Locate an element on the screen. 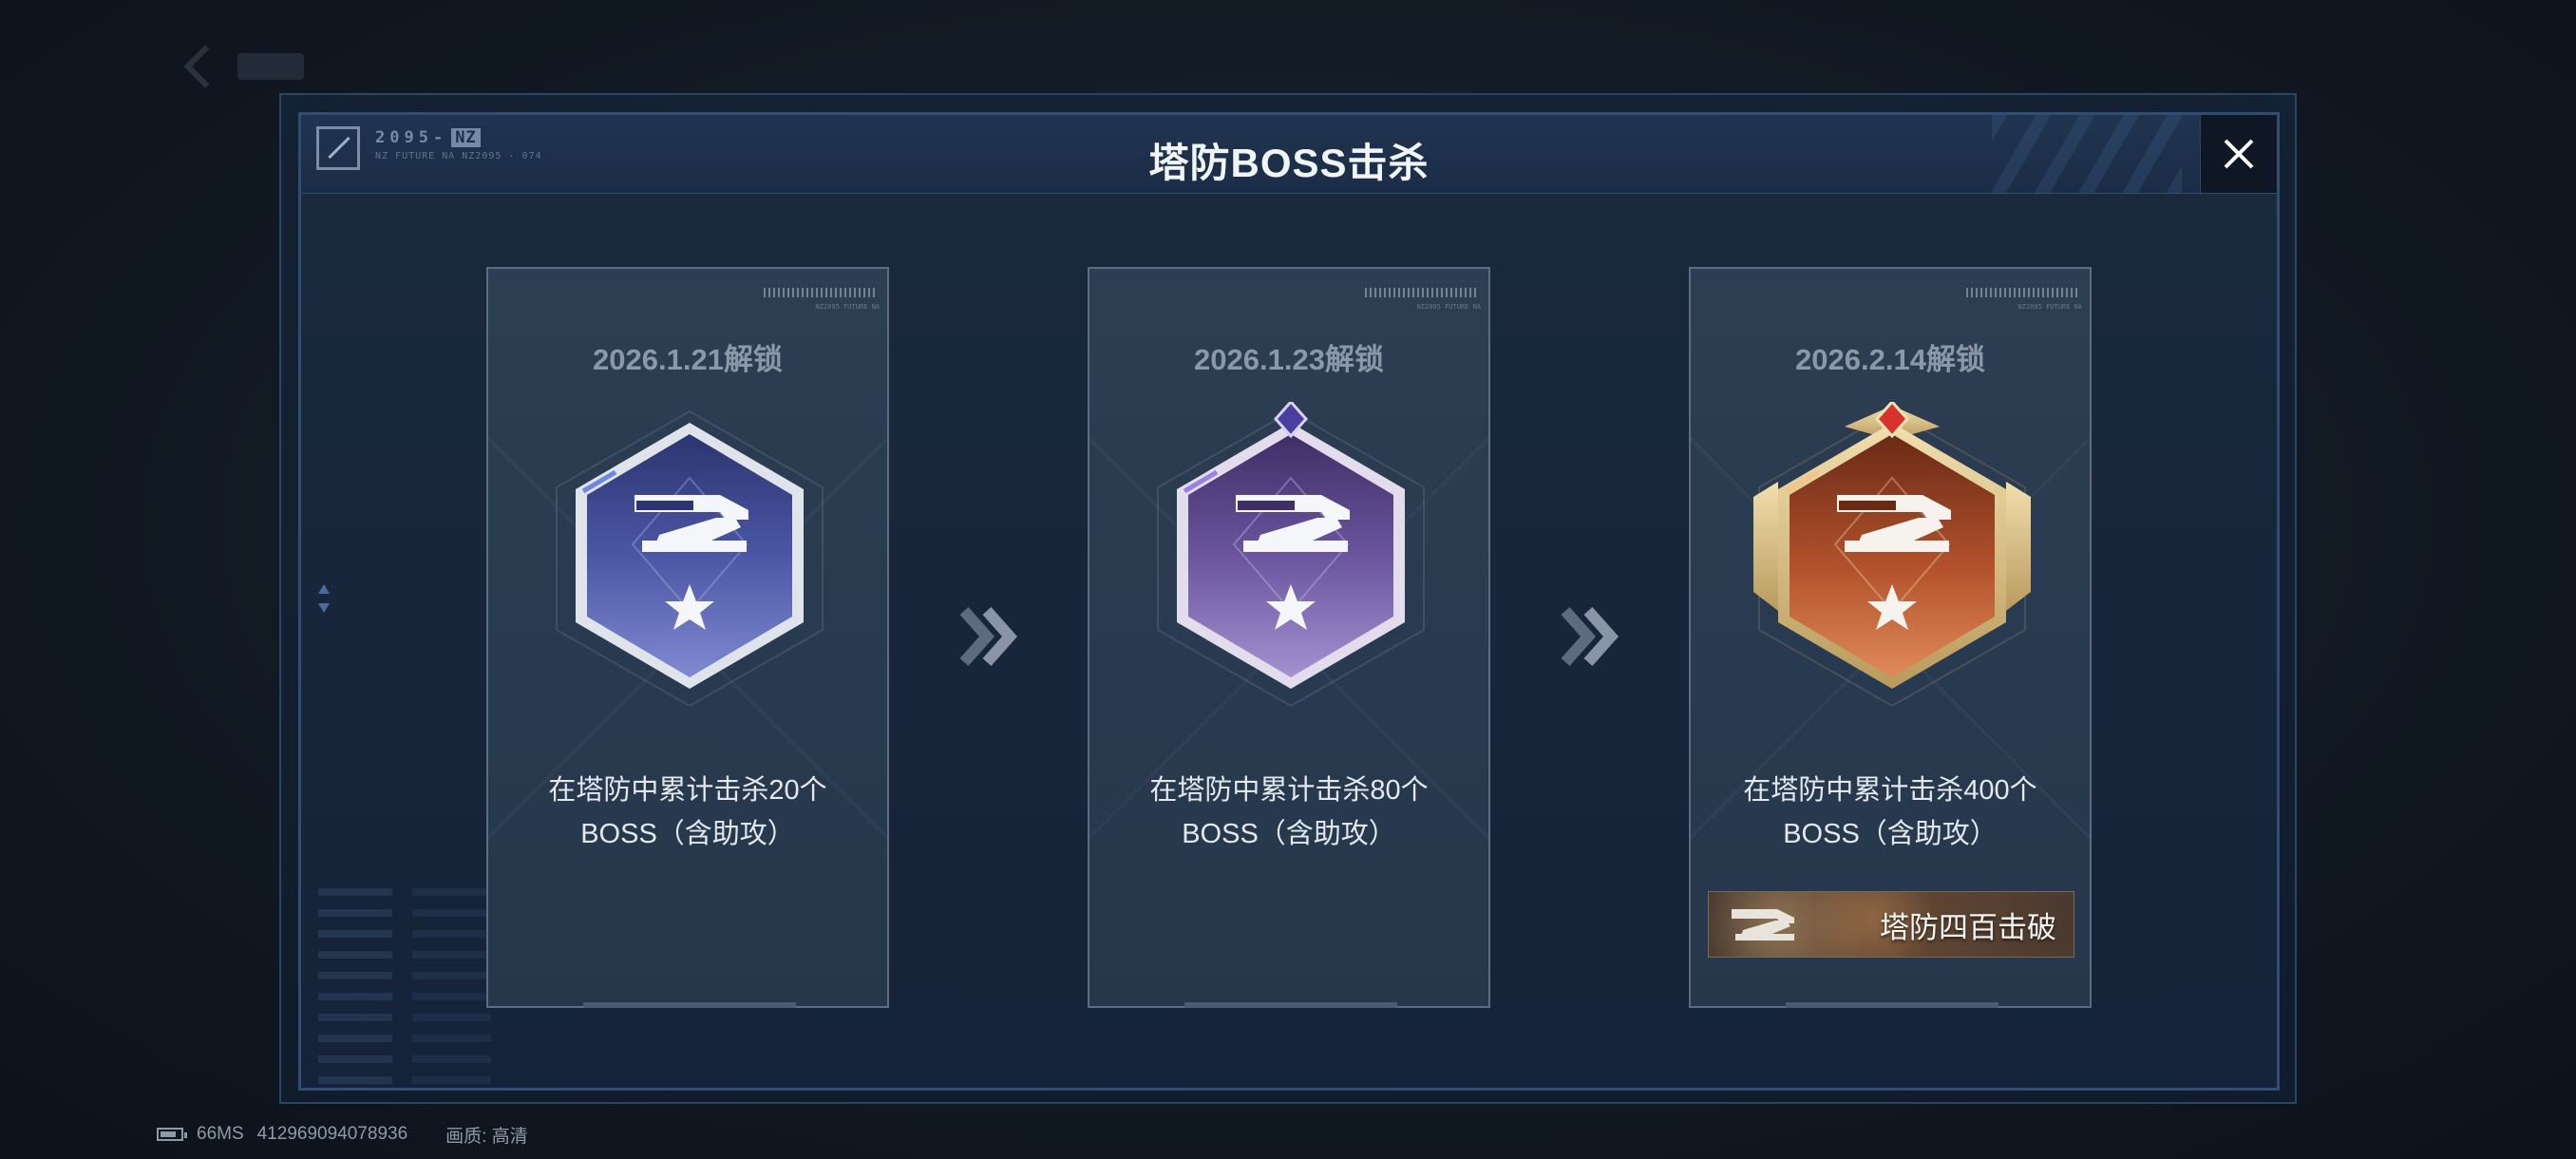 This screenshot has height=1159, width=2576. reward-banner: 塔防四百击破 is located at coordinates (1891, 924).